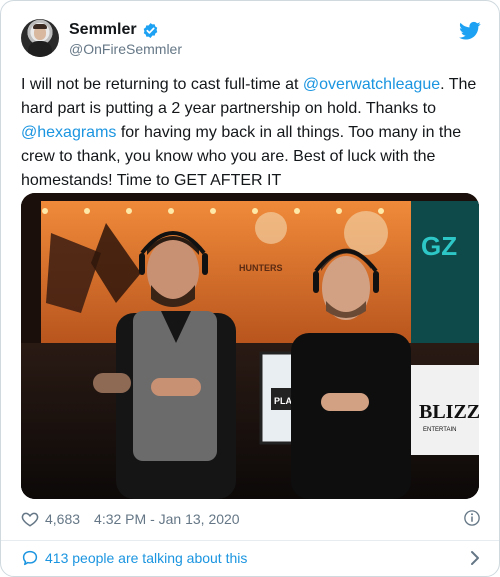  Describe the element at coordinates (150, 30) in the screenshot. I see `verified-badge-icon` at that location.